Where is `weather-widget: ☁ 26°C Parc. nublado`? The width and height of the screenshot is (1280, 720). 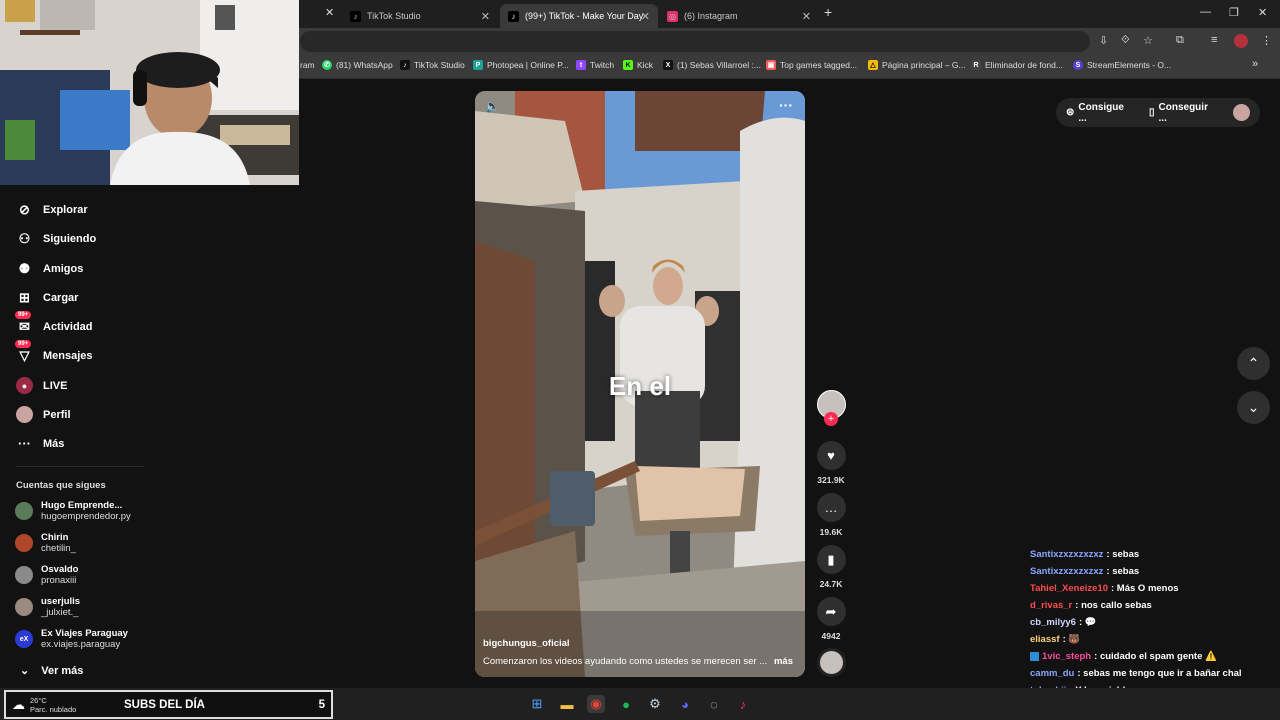
weather-widget: ☁ 26°C Parc. nublado is located at coordinates (65, 705).